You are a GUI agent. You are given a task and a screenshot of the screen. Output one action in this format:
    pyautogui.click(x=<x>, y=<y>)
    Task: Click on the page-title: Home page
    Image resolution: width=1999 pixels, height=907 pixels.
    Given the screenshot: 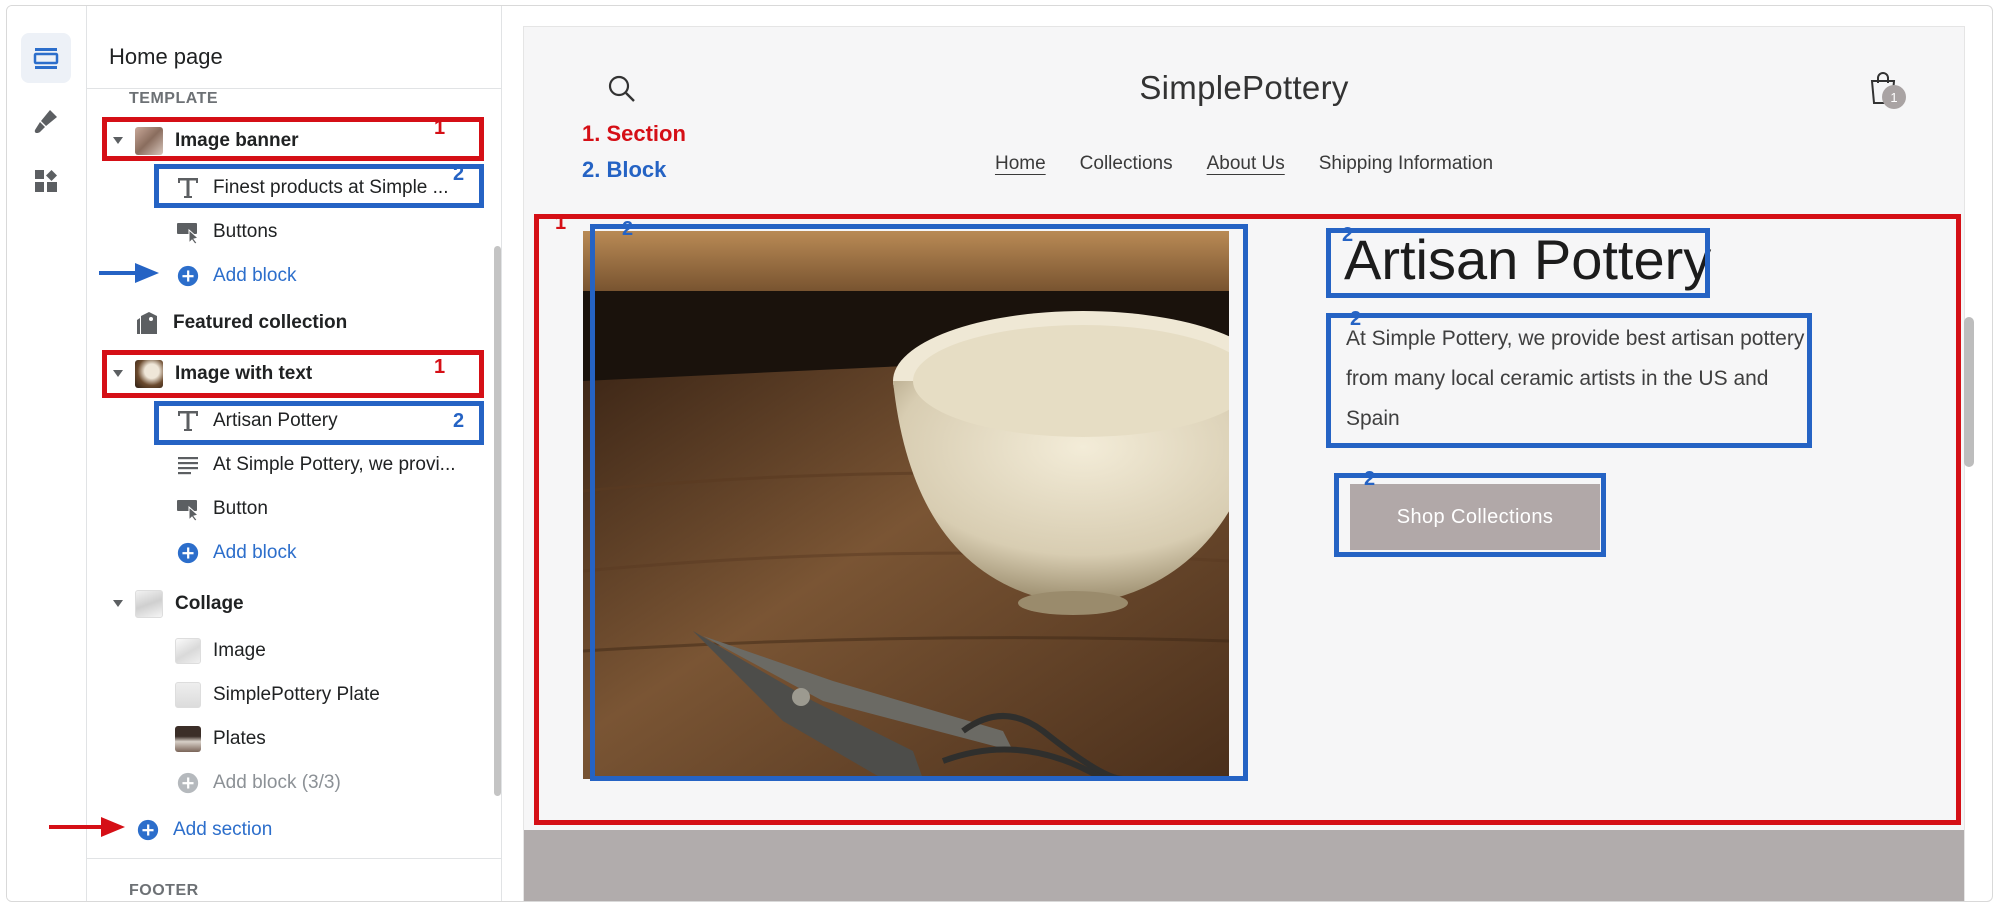 What is the action you would take?
    pyautogui.click(x=166, y=56)
    